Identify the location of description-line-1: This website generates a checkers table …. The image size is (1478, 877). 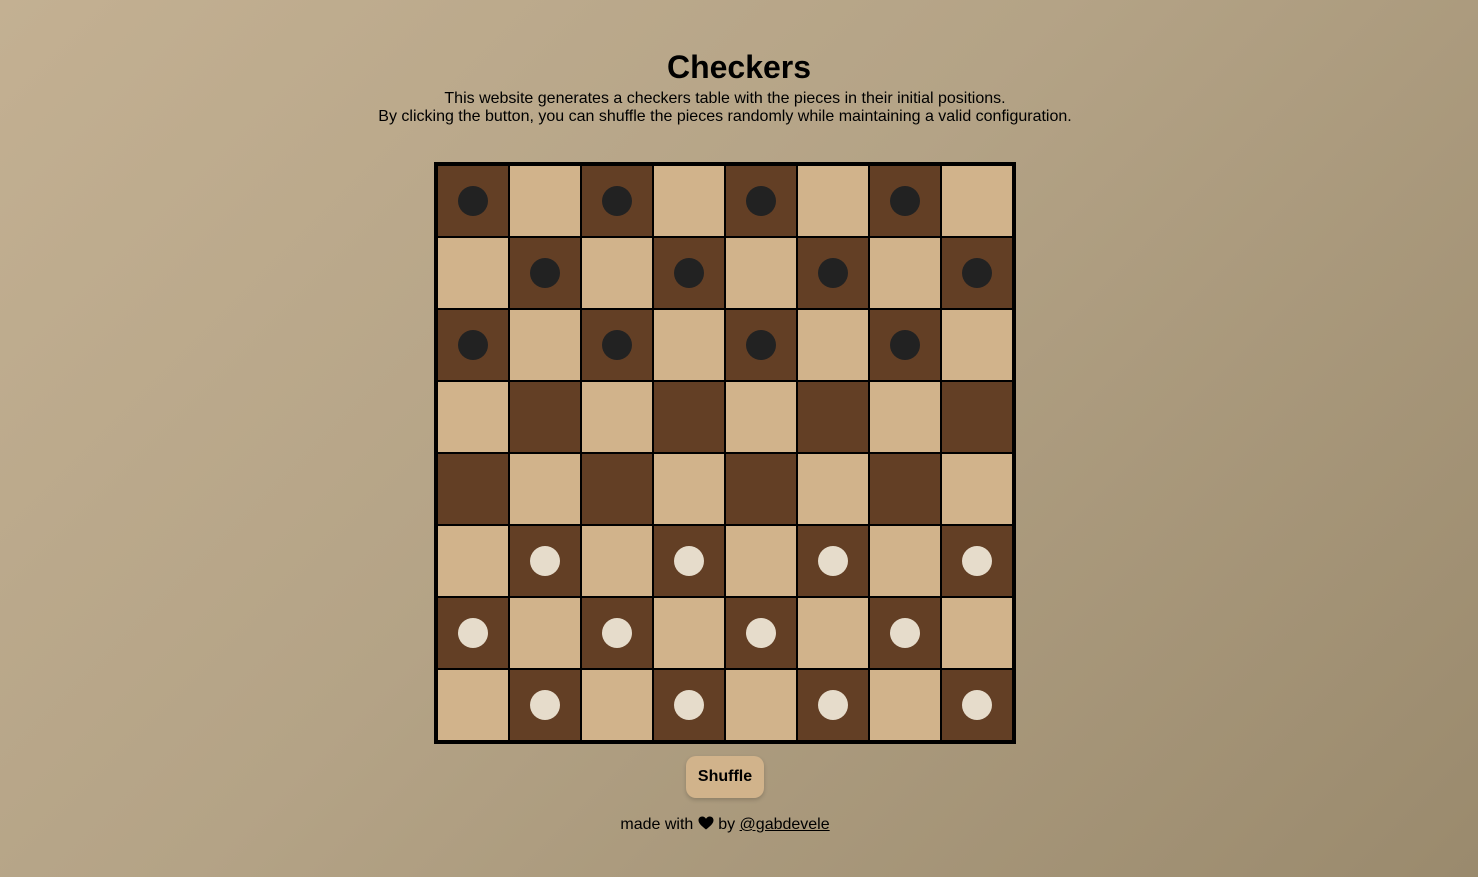
(725, 98).